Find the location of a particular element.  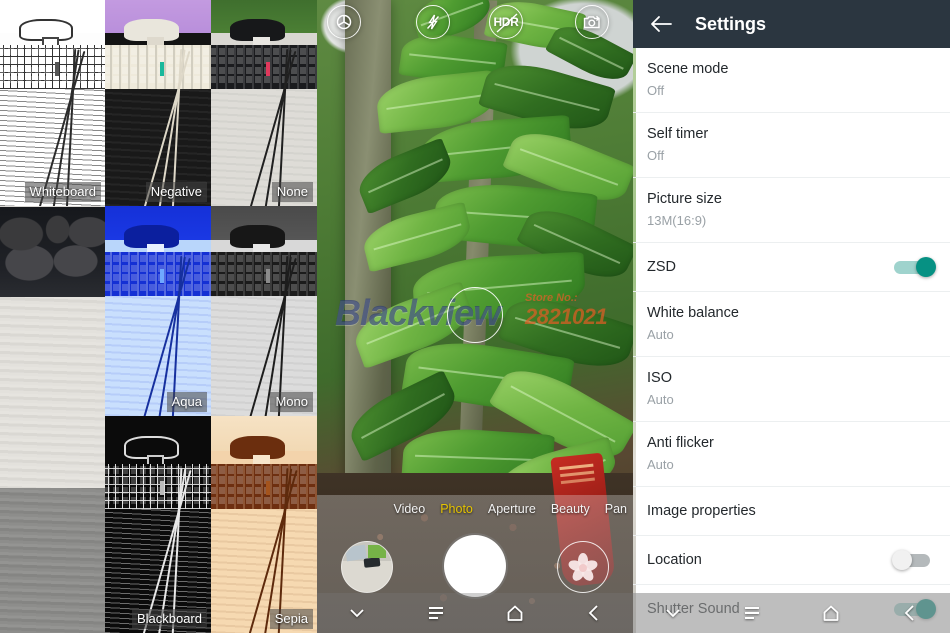

flash-off-icon is located at coordinates (433, 22).